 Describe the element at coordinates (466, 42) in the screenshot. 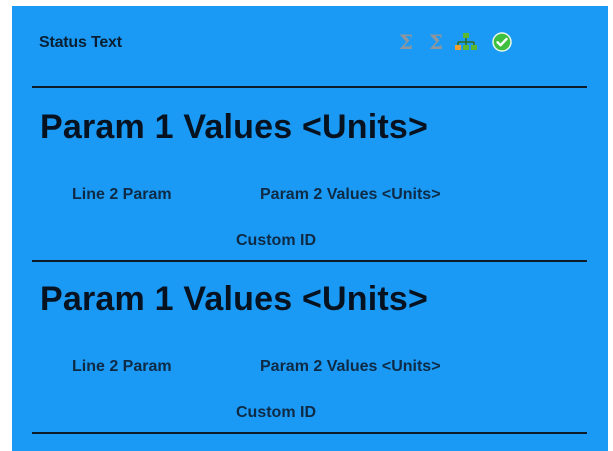

I see `hierarchy-icon` at that location.